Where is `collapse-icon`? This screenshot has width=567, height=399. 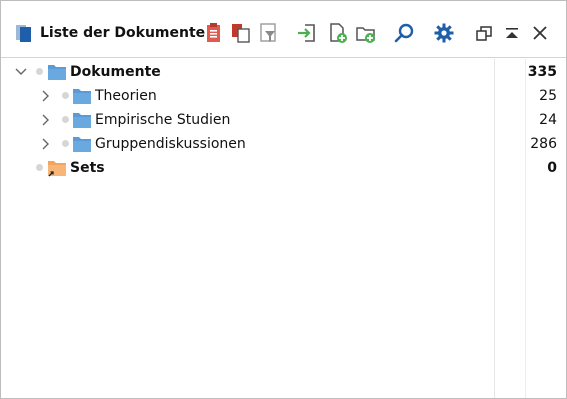 collapse-icon is located at coordinates (512, 33).